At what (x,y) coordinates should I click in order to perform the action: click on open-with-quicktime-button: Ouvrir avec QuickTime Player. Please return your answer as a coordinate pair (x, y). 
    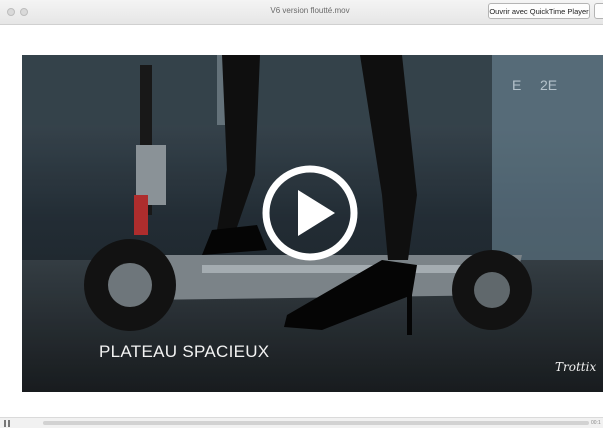
    Looking at the image, I should click on (539, 11).